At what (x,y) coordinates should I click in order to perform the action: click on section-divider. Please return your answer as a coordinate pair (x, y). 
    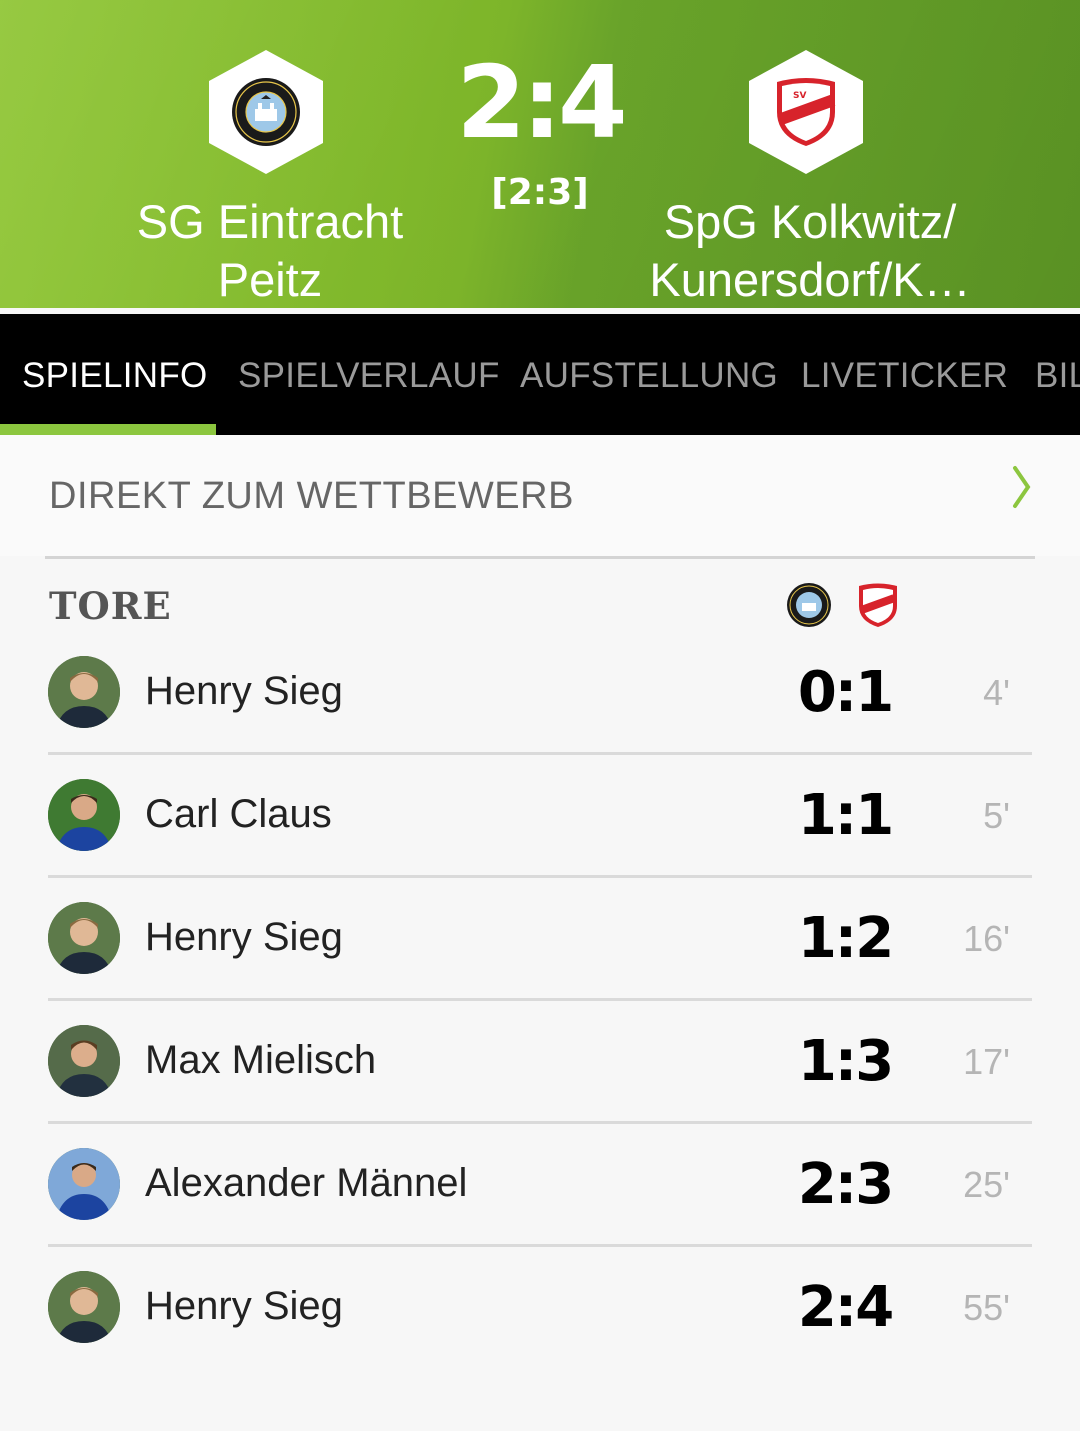
    Looking at the image, I should click on (540, 557).